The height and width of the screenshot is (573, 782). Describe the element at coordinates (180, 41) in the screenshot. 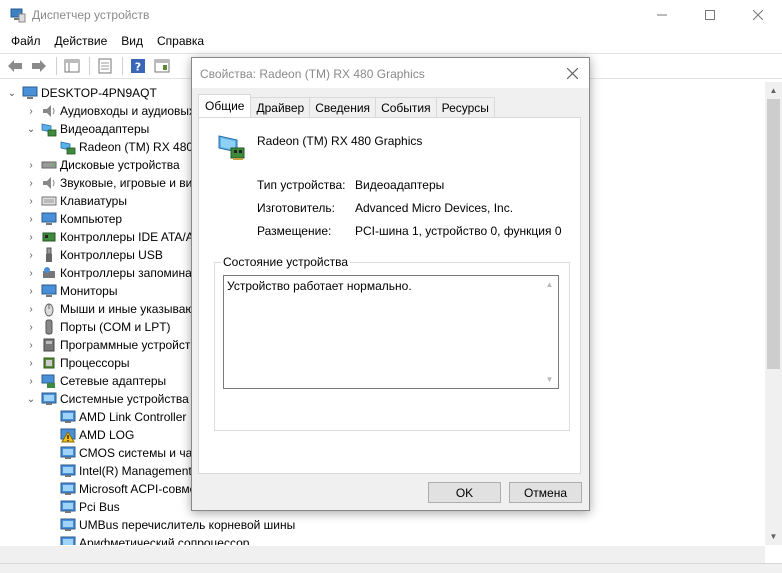

I see `menu-help: Справка` at that location.